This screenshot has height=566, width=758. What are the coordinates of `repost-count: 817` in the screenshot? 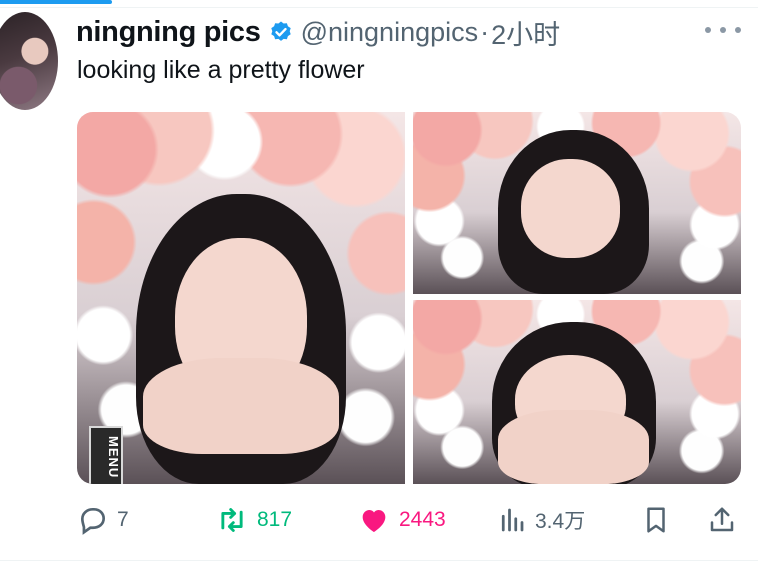 It's located at (275, 519).